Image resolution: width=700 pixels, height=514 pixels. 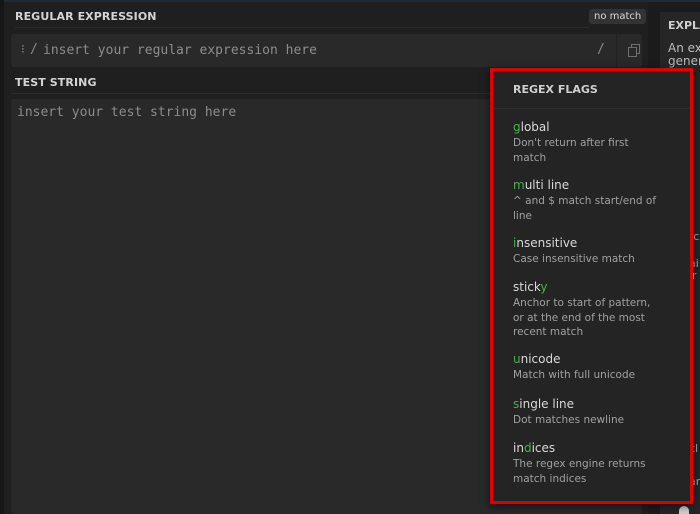 What do you see at coordinates (574, 259) in the screenshot?
I see `flag-description: Case insensitive match` at bounding box center [574, 259].